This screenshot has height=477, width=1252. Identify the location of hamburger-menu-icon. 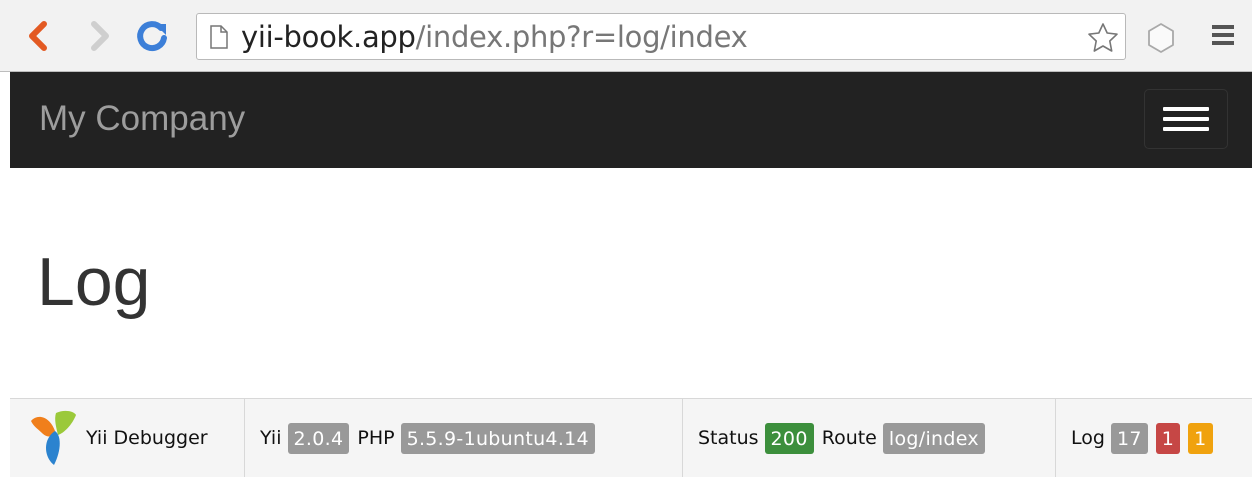
(1223, 35).